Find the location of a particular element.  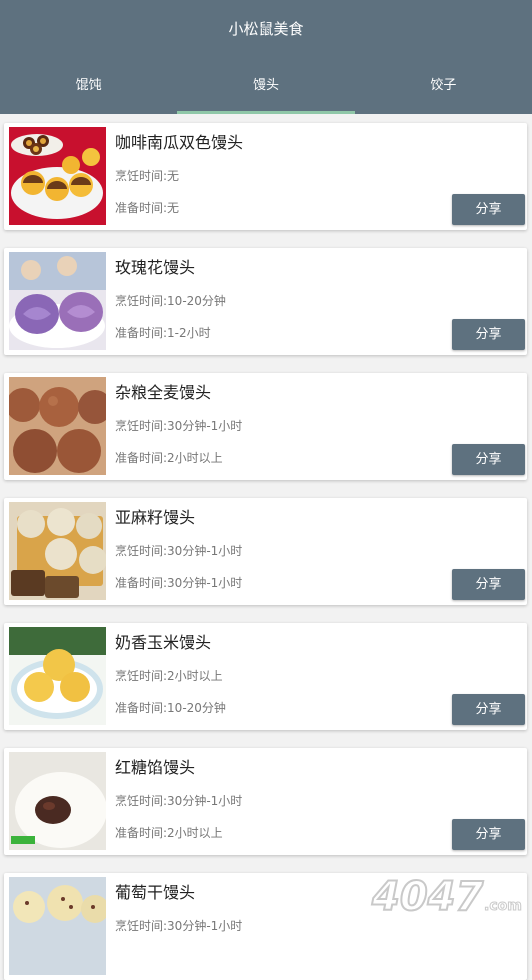

recipe-title: 咖啡南瓜双色馒头 is located at coordinates (179, 142).